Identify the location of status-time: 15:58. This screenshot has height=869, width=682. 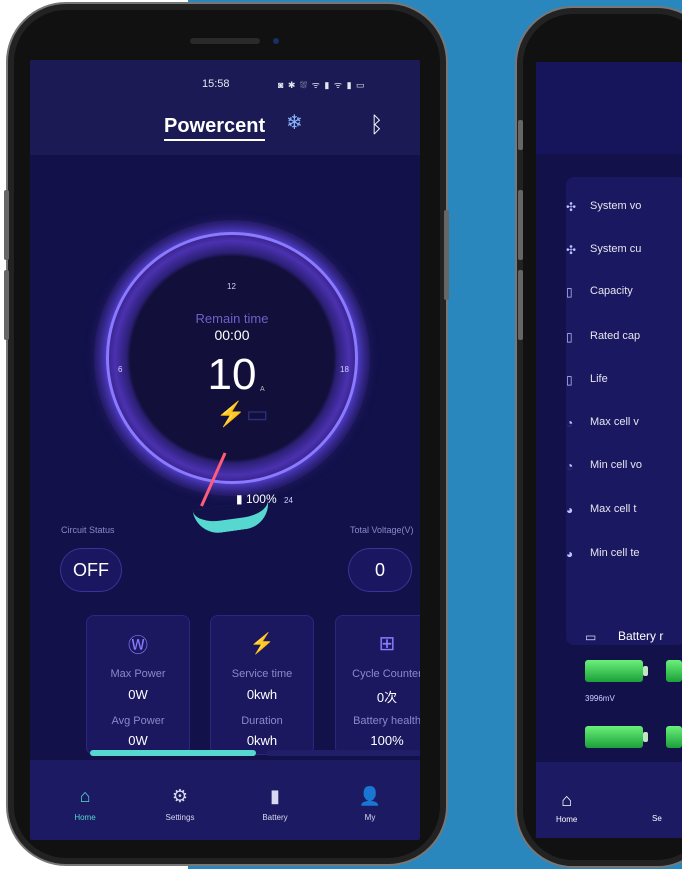
(216, 84).